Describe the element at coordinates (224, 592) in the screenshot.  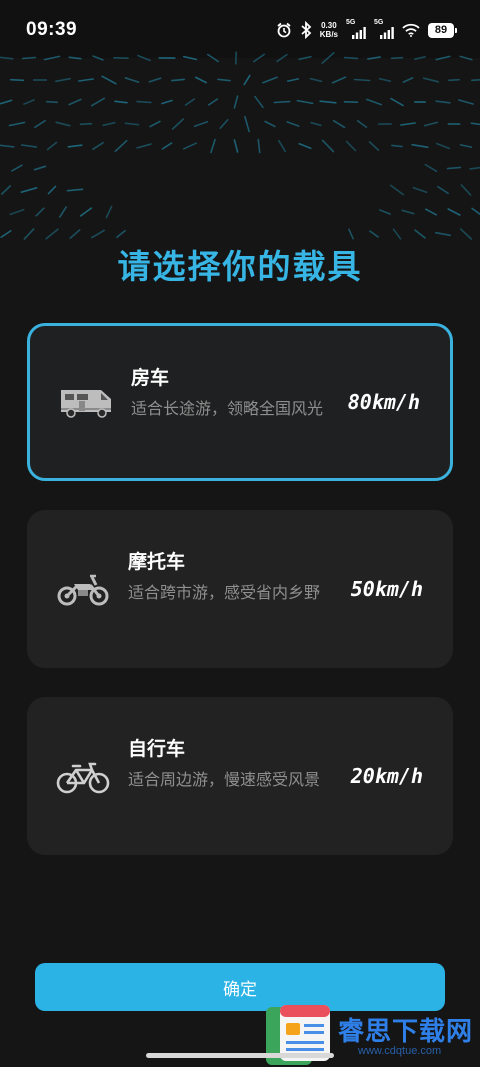
I see `vehicle-description: 适合跨市游，感受省内乡野` at that location.